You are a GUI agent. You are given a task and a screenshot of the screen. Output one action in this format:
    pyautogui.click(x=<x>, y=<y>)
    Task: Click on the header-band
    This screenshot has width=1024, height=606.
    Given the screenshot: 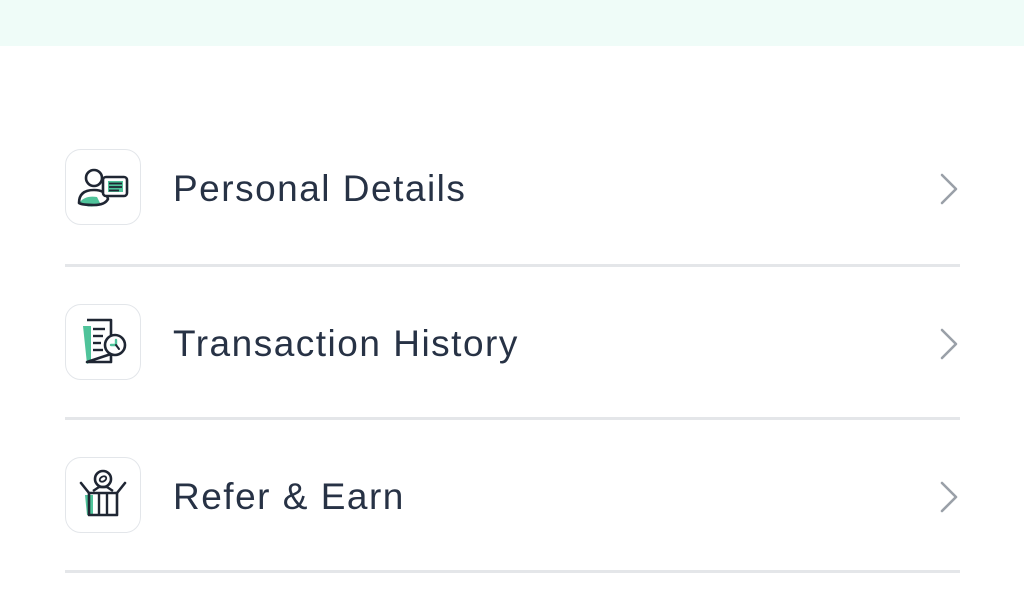 What is the action you would take?
    pyautogui.click(x=512, y=23)
    